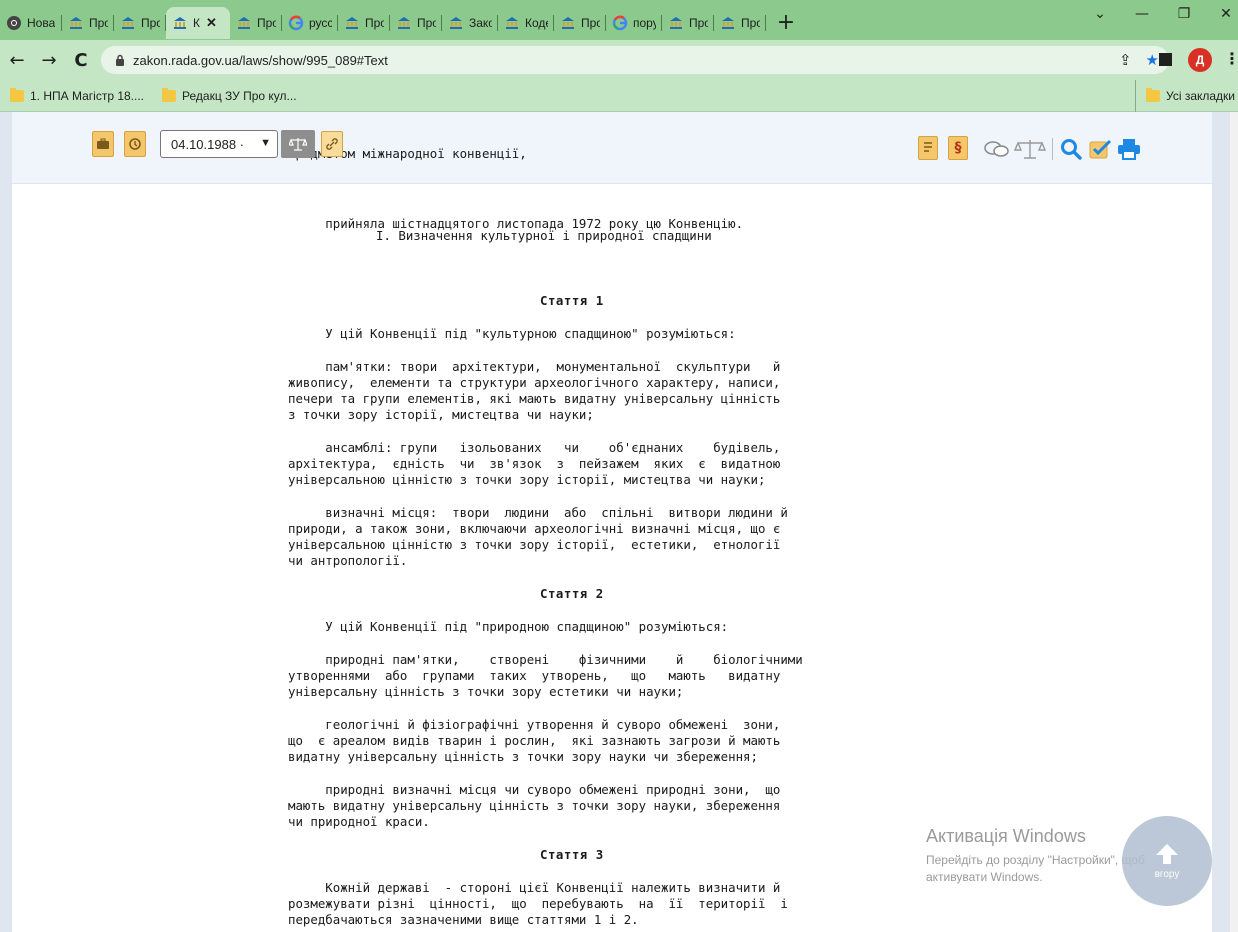  I want to click on tab-7: Про с, so click(364, 23).